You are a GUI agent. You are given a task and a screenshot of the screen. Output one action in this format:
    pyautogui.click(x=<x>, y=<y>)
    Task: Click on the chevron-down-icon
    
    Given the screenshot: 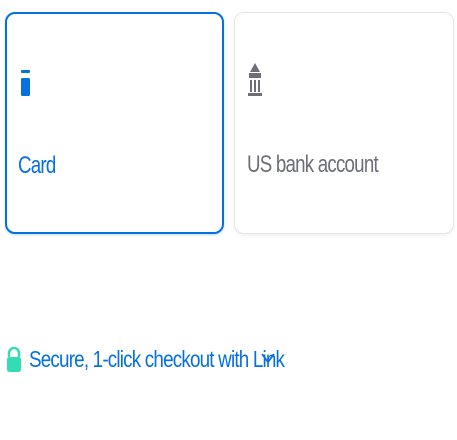 What is the action you would take?
    pyautogui.click(x=268, y=358)
    